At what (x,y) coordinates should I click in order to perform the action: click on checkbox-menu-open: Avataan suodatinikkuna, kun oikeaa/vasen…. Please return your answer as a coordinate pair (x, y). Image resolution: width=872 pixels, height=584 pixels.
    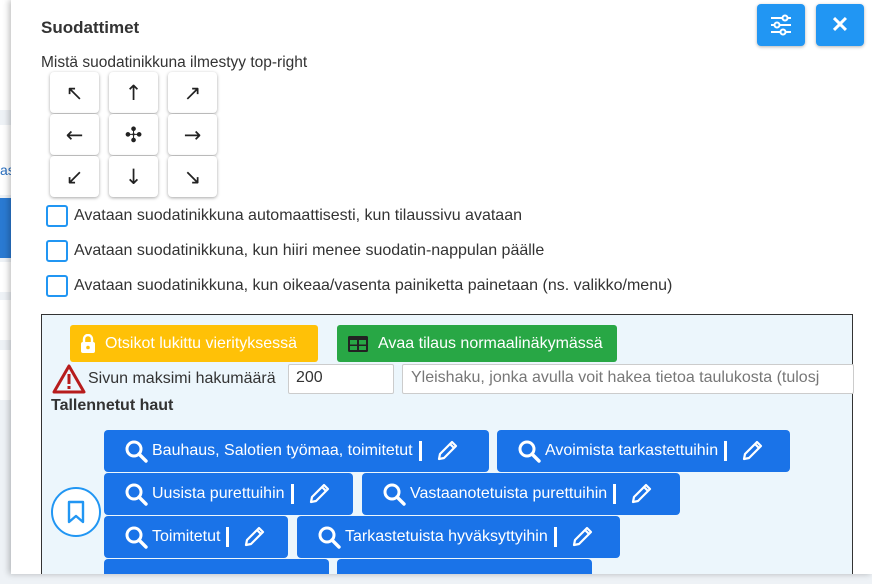
    Looking at the image, I should click on (359, 286).